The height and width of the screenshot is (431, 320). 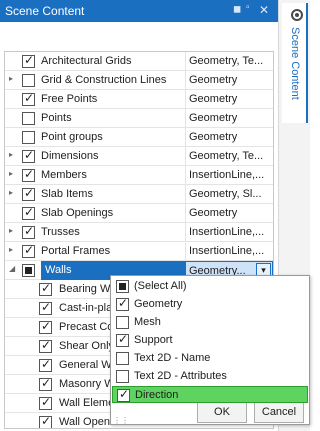 What do you see at coordinates (56, 118) in the screenshot?
I see `row-label: Points` at bounding box center [56, 118].